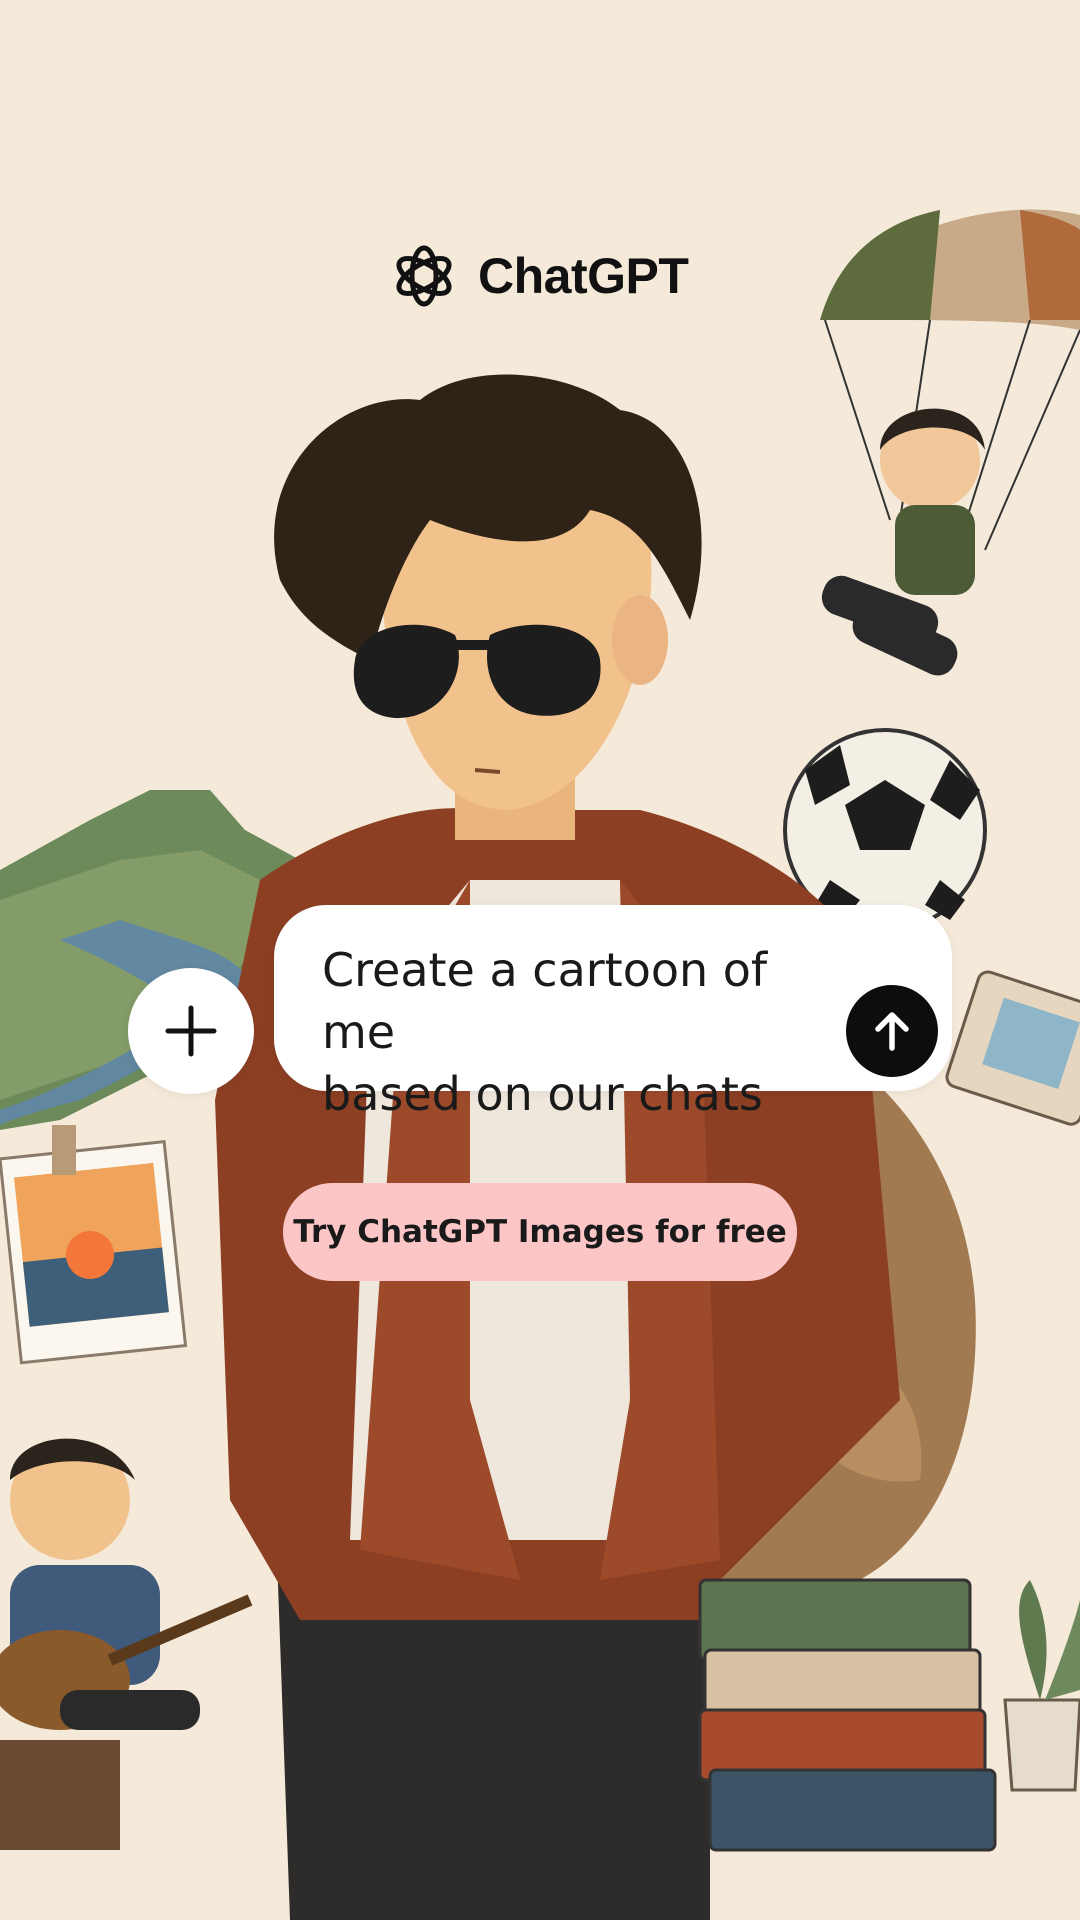 Image resolution: width=1080 pixels, height=1920 pixels. What do you see at coordinates (424, 276) in the screenshot?
I see `openai-logo-icon` at bounding box center [424, 276].